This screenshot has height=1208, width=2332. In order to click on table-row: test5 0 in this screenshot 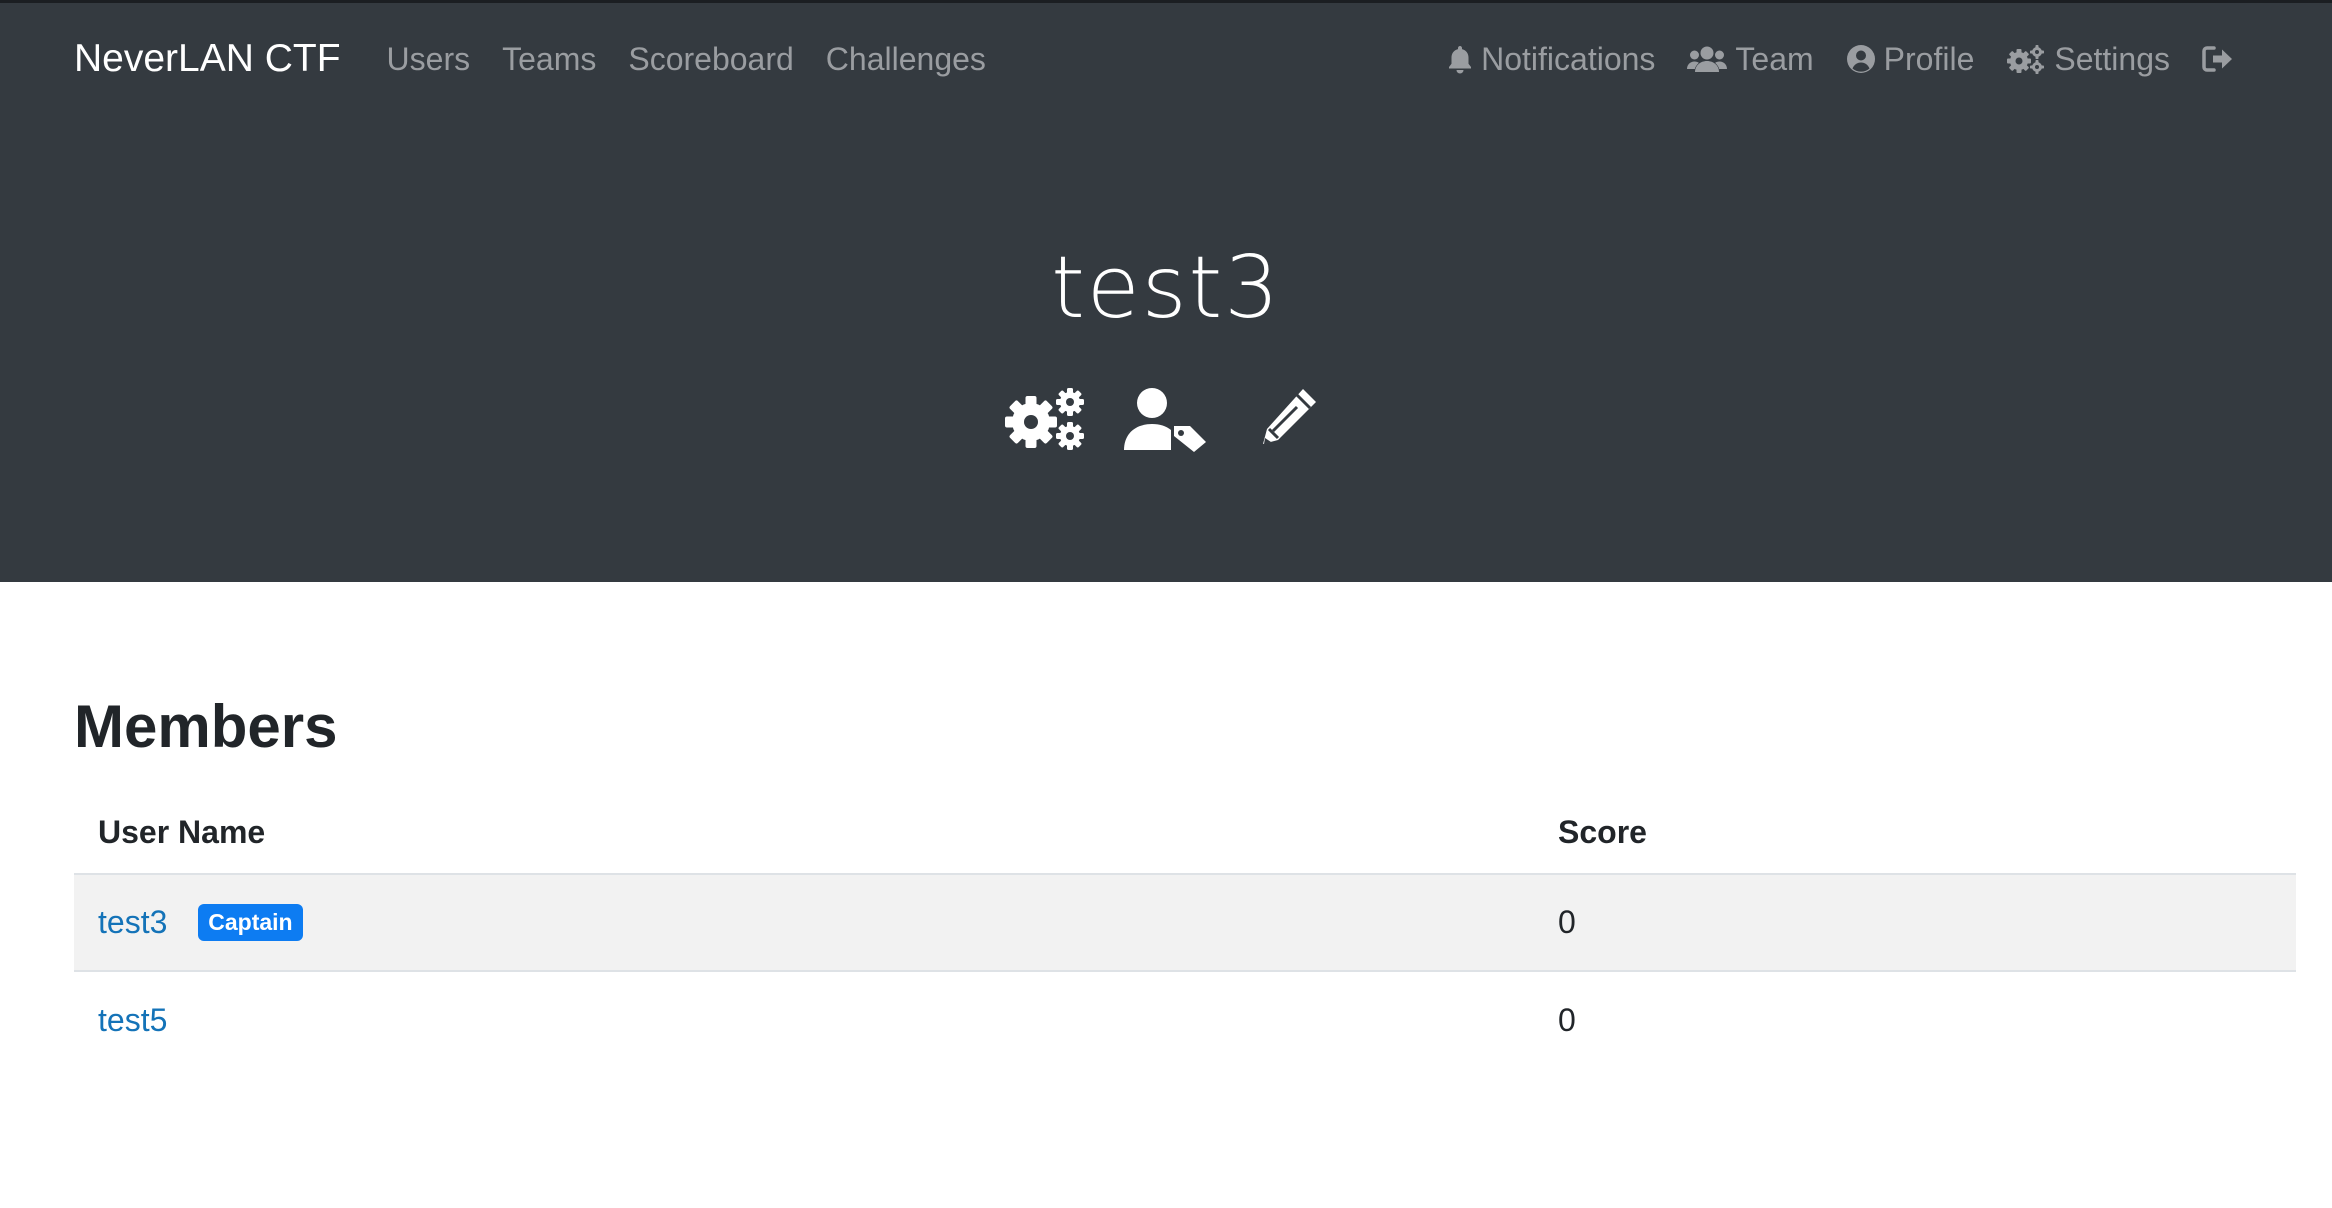, I will do `click(1185, 1019)`.